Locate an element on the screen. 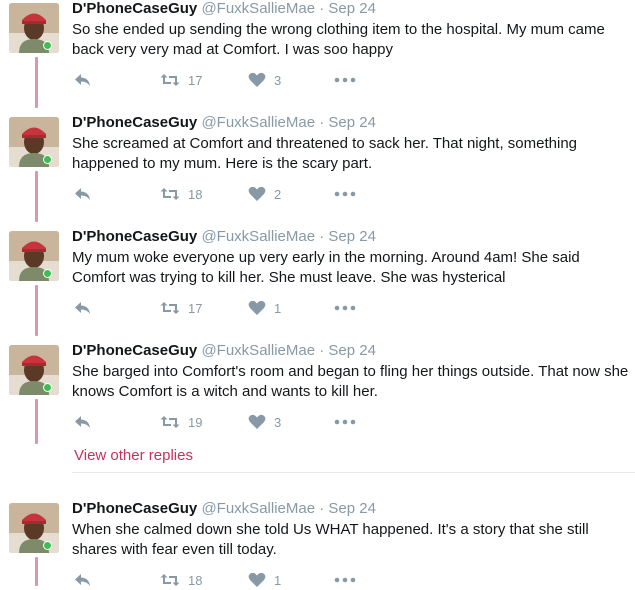  retweet-count: 19 is located at coordinates (195, 422).